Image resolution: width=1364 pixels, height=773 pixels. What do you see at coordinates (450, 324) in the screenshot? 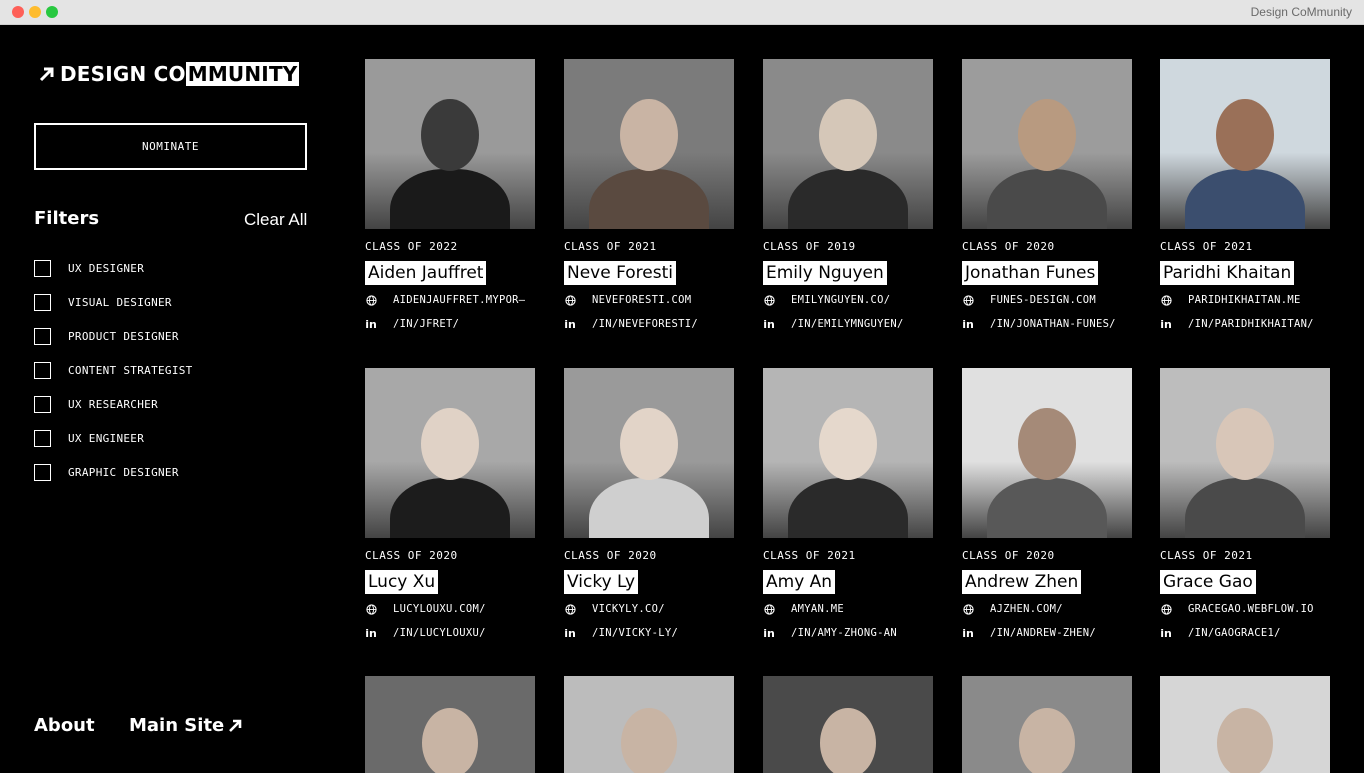
I see `member-linkedin-link: in /IN/JFRET/` at bounding box center [450, 324].